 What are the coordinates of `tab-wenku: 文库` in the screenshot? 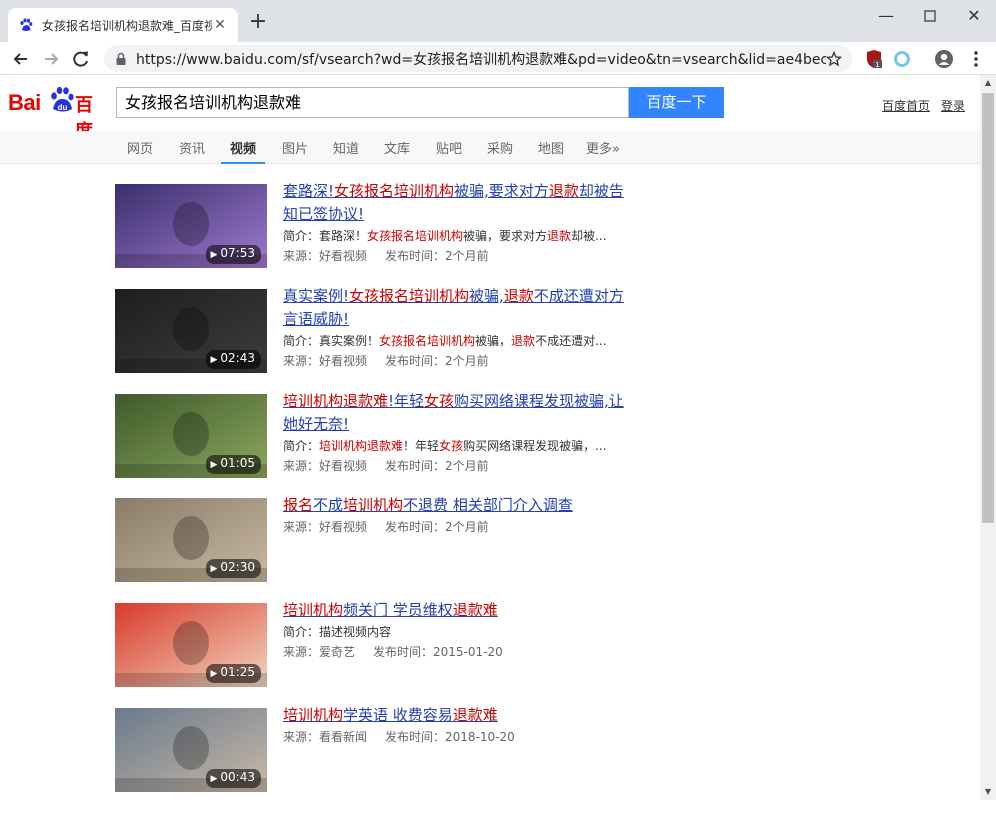 It's located at (397, 147).